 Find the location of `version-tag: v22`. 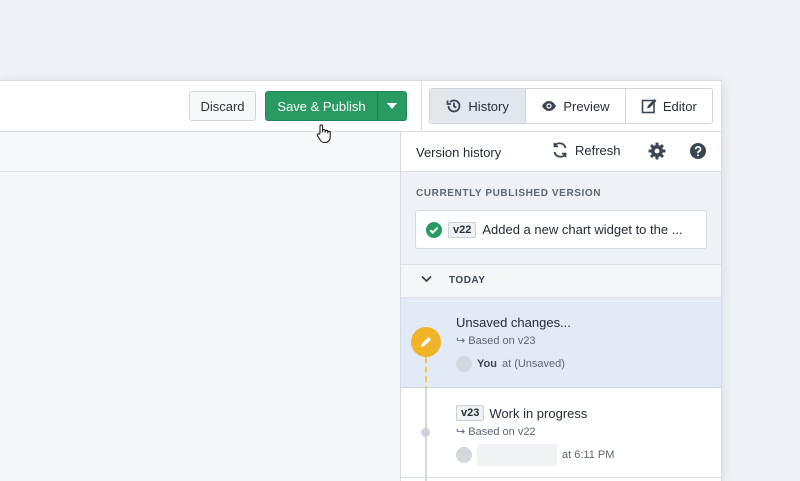

version-tag: v22 is located at coordinates (462, 229).